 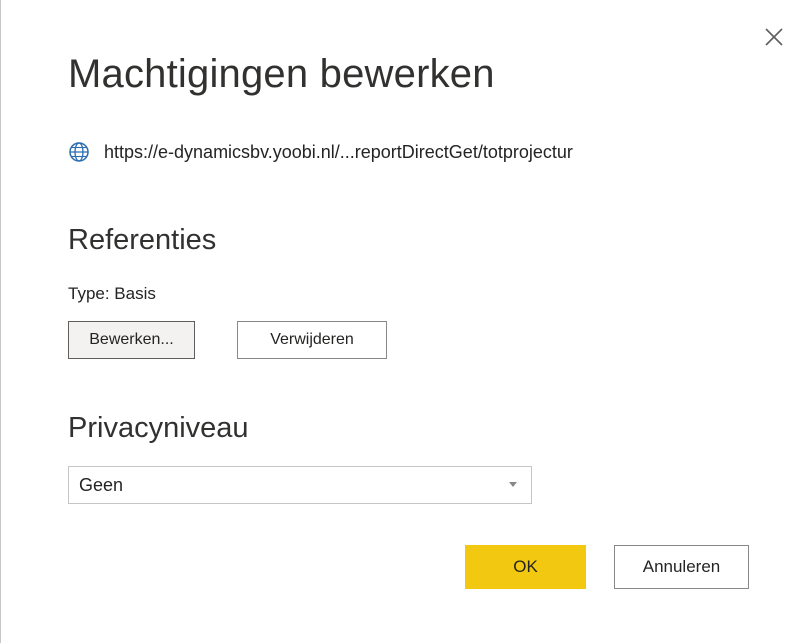 I want to click on cancel-button: Annuleren, so click(x=681, y=567).